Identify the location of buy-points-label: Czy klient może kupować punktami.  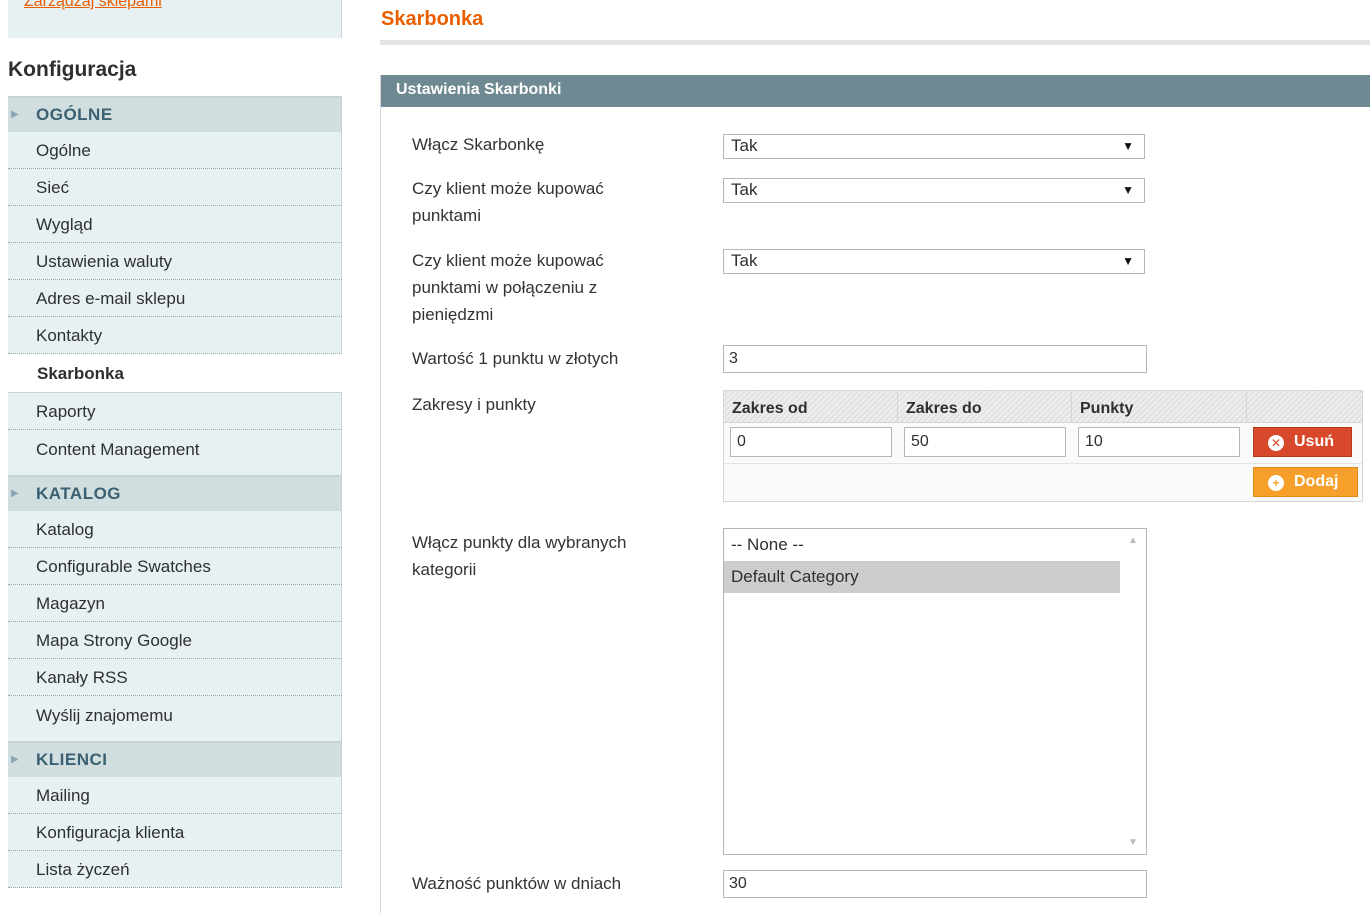
(508, 202).